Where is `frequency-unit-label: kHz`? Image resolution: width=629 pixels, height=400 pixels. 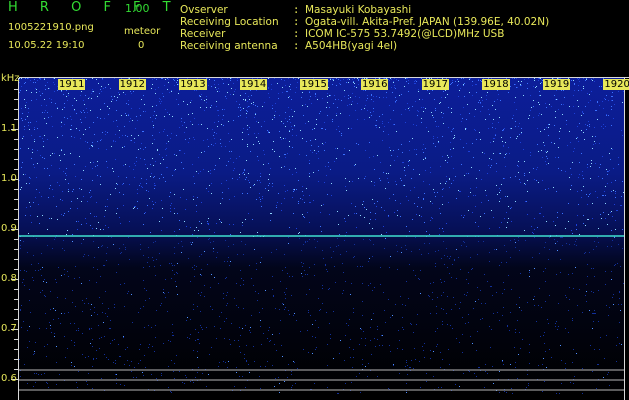 frequency-unit-label: kHz is located at coordinates (10, 78).